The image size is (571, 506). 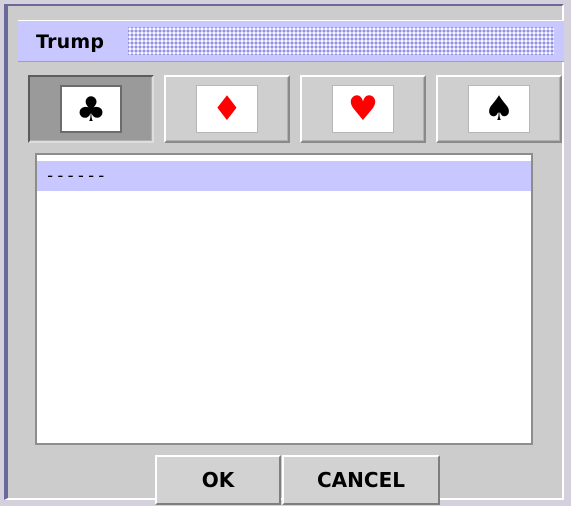 I want to click on suit-diamonds-button: ♦, so click(x=227, y=109).